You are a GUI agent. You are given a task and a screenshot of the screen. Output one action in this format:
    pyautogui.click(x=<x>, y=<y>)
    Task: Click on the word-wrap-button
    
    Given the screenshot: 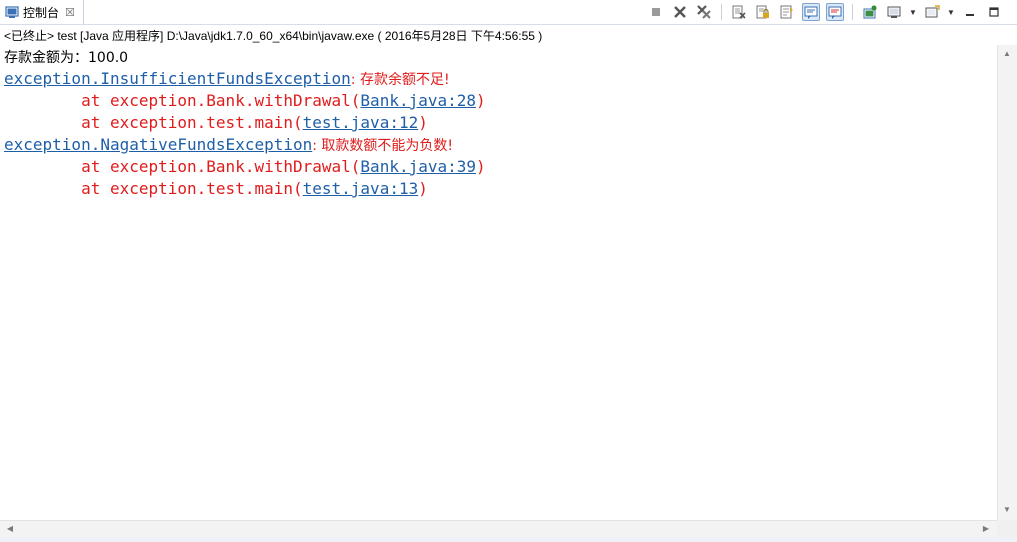 What is the action you would take?
    pyautogui.click(x=787, y=12)
    